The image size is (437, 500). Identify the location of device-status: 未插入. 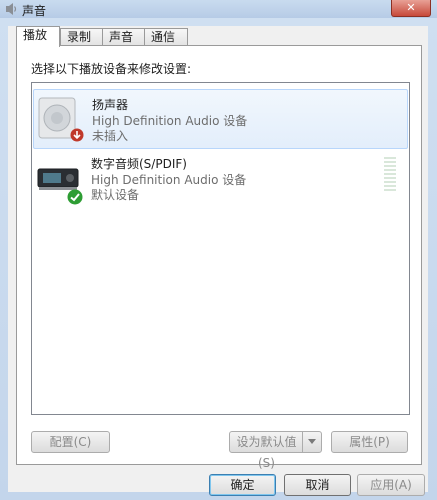
(110, 136).